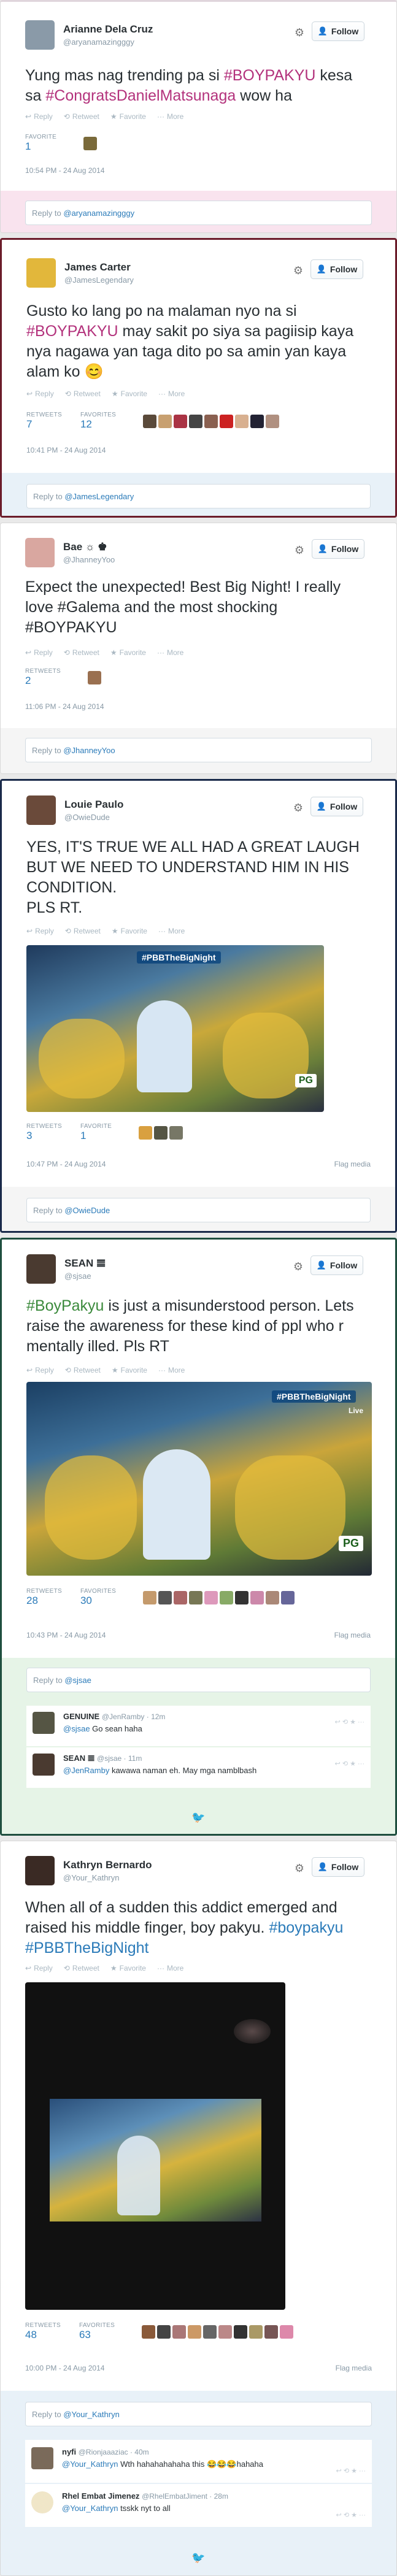 The image size is (397, 2576). I want to click on reply-author: SEAN 𝌆 @sjsae · 11m, so click(102, 1758).